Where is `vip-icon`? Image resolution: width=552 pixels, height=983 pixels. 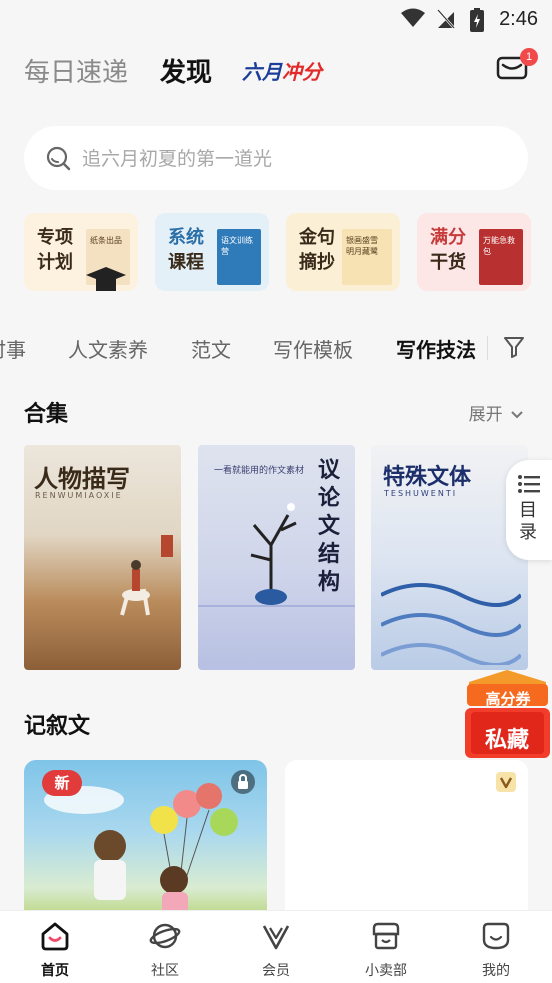
vip-icon is located at coordinates (506, 782).